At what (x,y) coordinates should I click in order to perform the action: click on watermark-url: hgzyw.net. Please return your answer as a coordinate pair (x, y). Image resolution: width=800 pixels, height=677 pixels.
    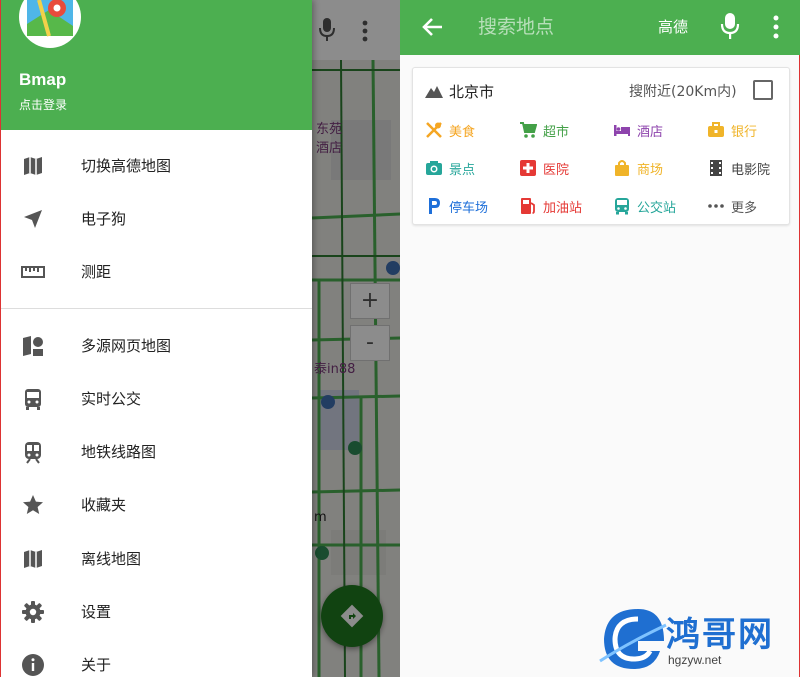
    Looking at the image, I should click on (695, 660).